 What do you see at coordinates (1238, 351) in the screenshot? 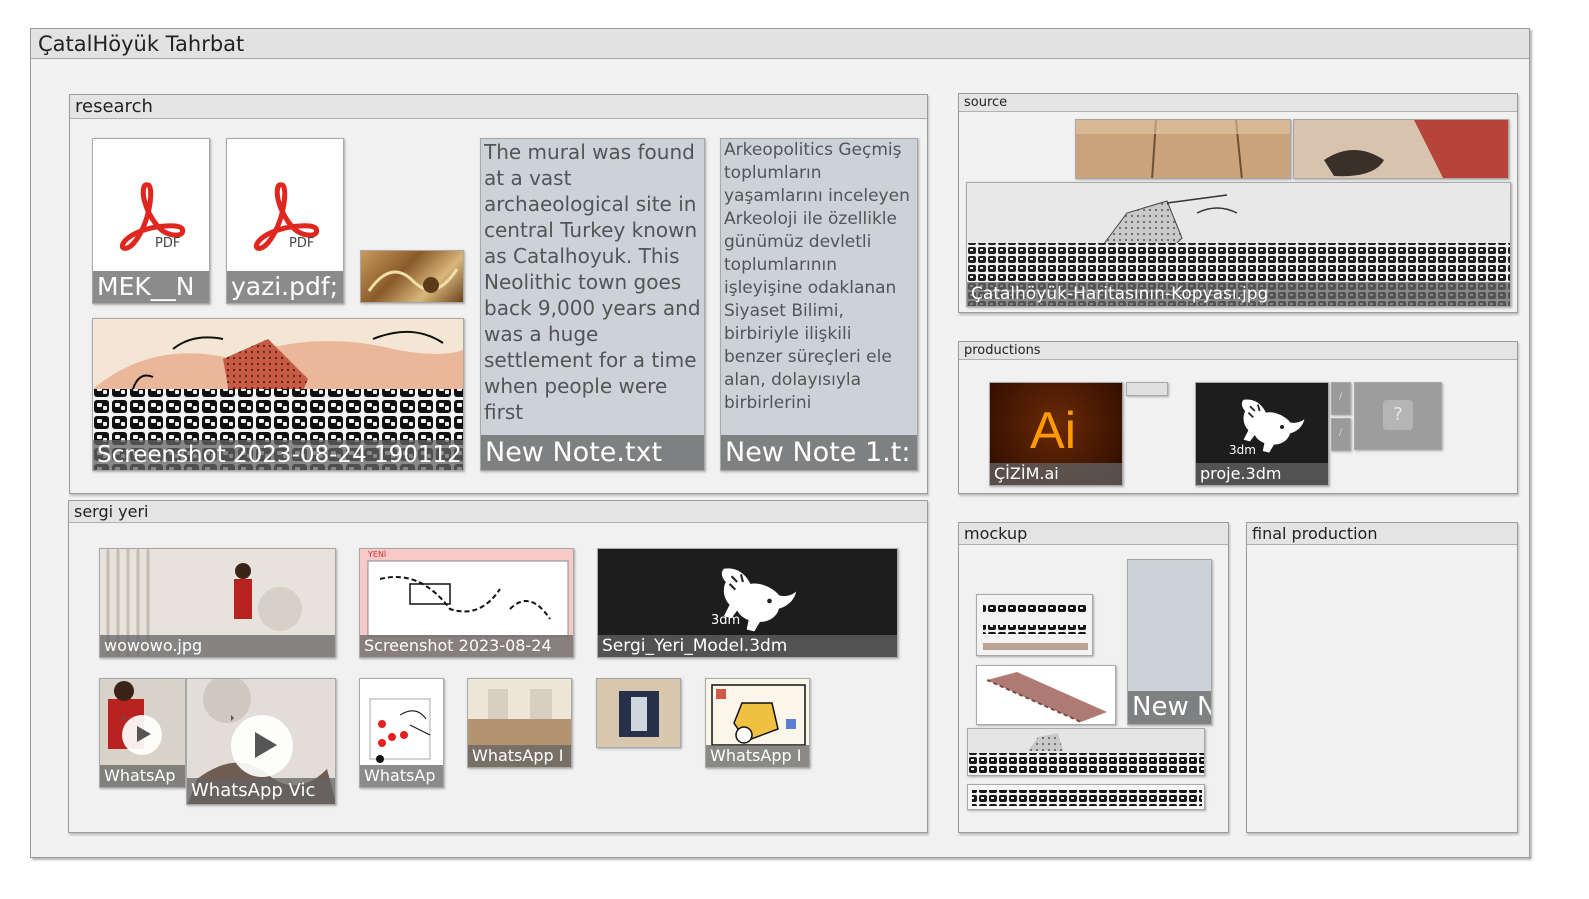
I see `group-productions-title: productions` at bounding box center [1238, 351].